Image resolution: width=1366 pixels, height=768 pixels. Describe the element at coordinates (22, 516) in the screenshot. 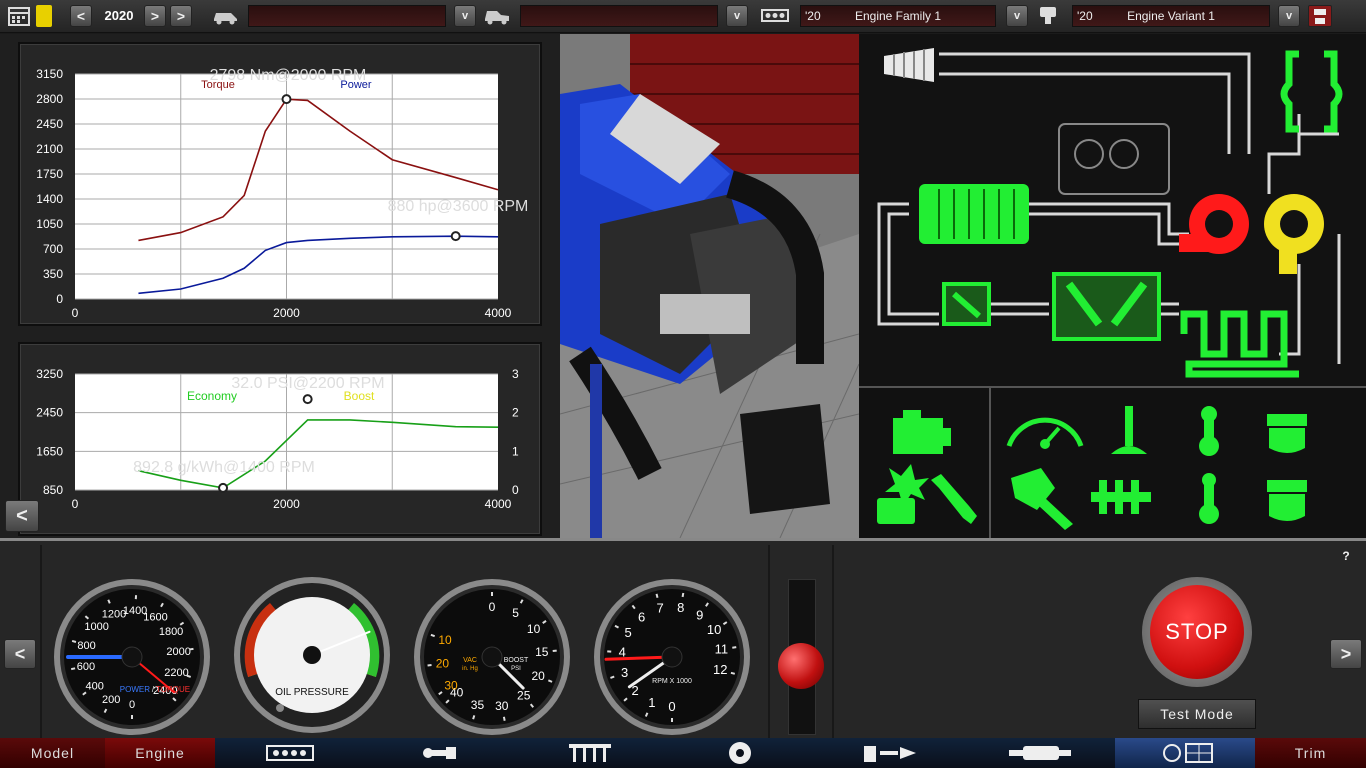

I see `collapse-left-button: <` at that location.